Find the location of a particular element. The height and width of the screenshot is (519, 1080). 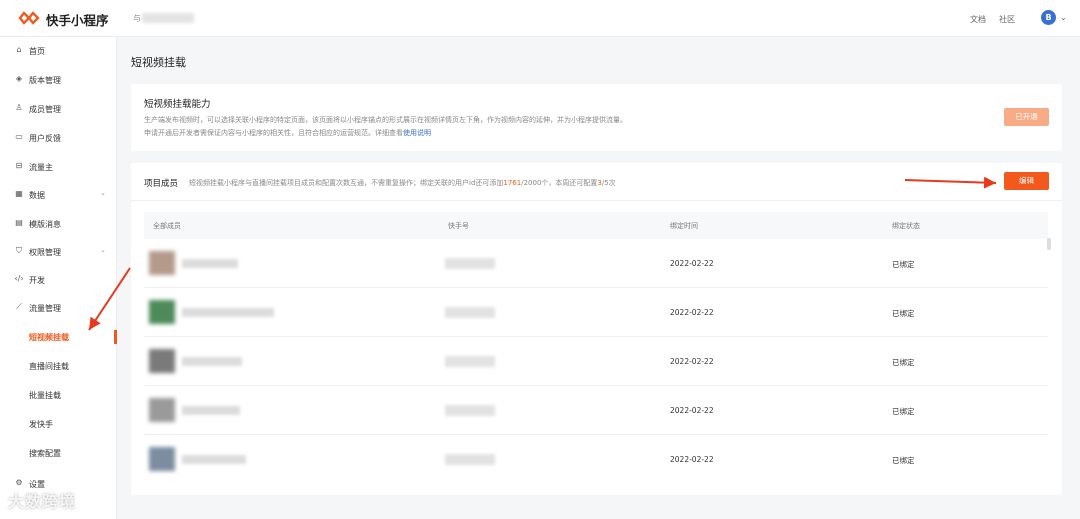

watermark: 大数跨境 is located at coordinates (42, 501).